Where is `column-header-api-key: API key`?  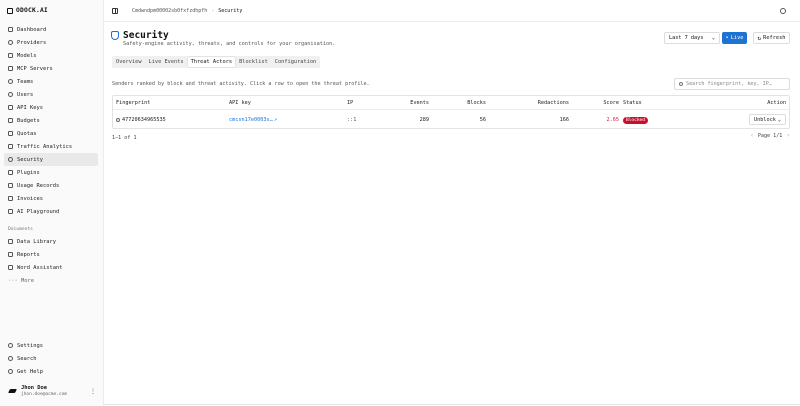 column-header-api-key: API key is located at coordinates (240, 103).